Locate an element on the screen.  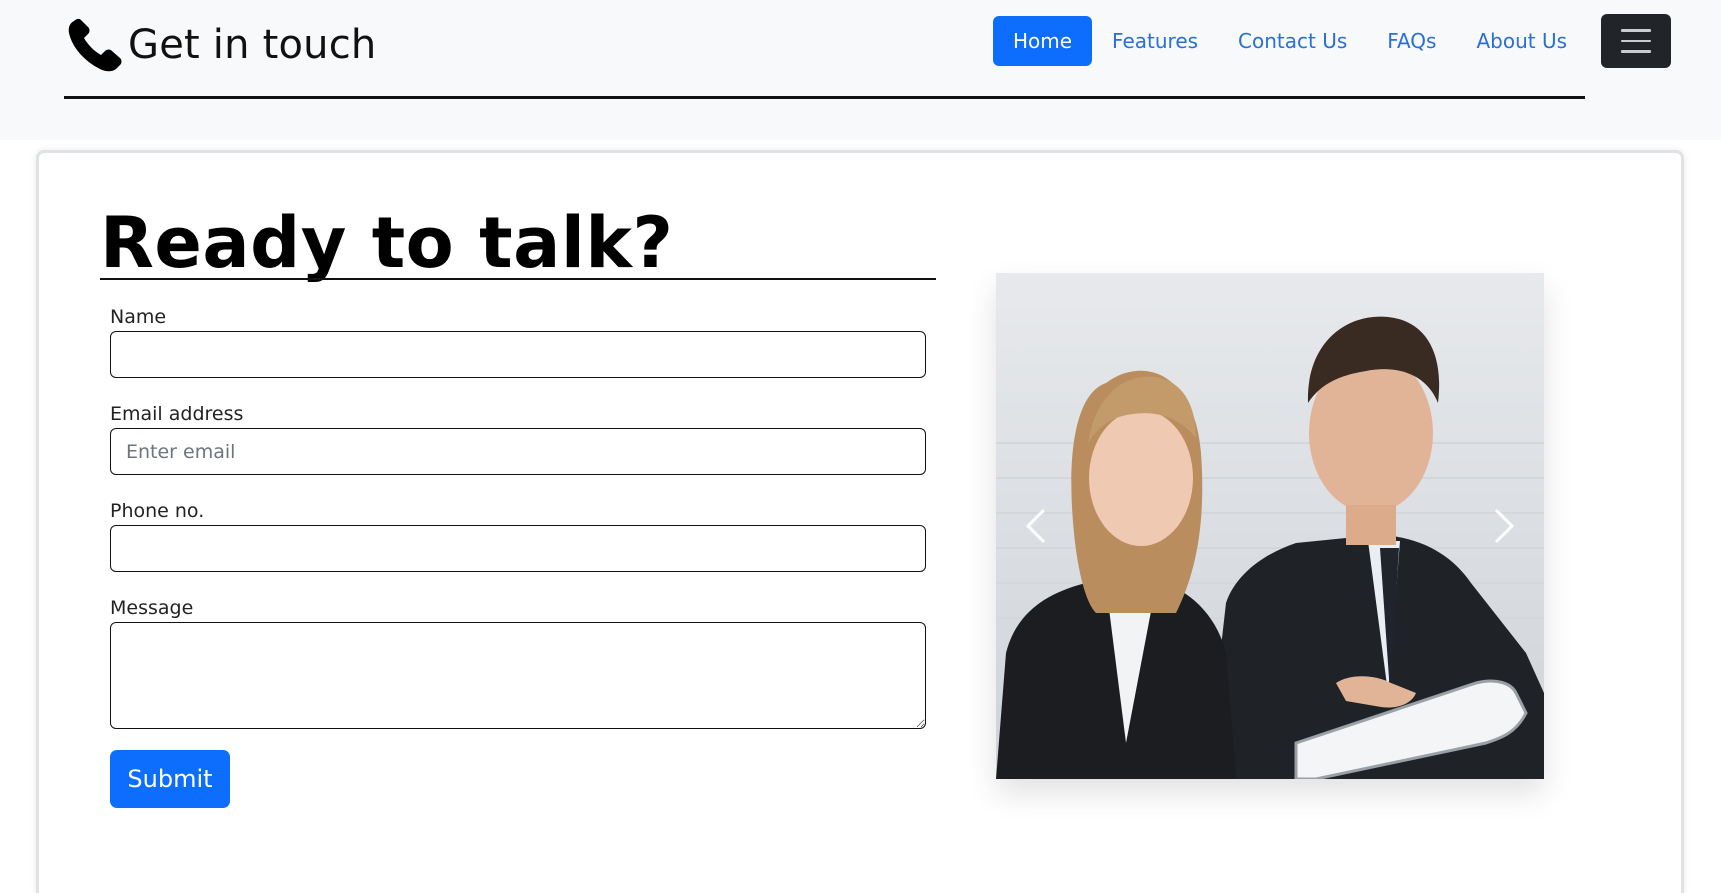
header-divider is located at coordinates (824, 97).